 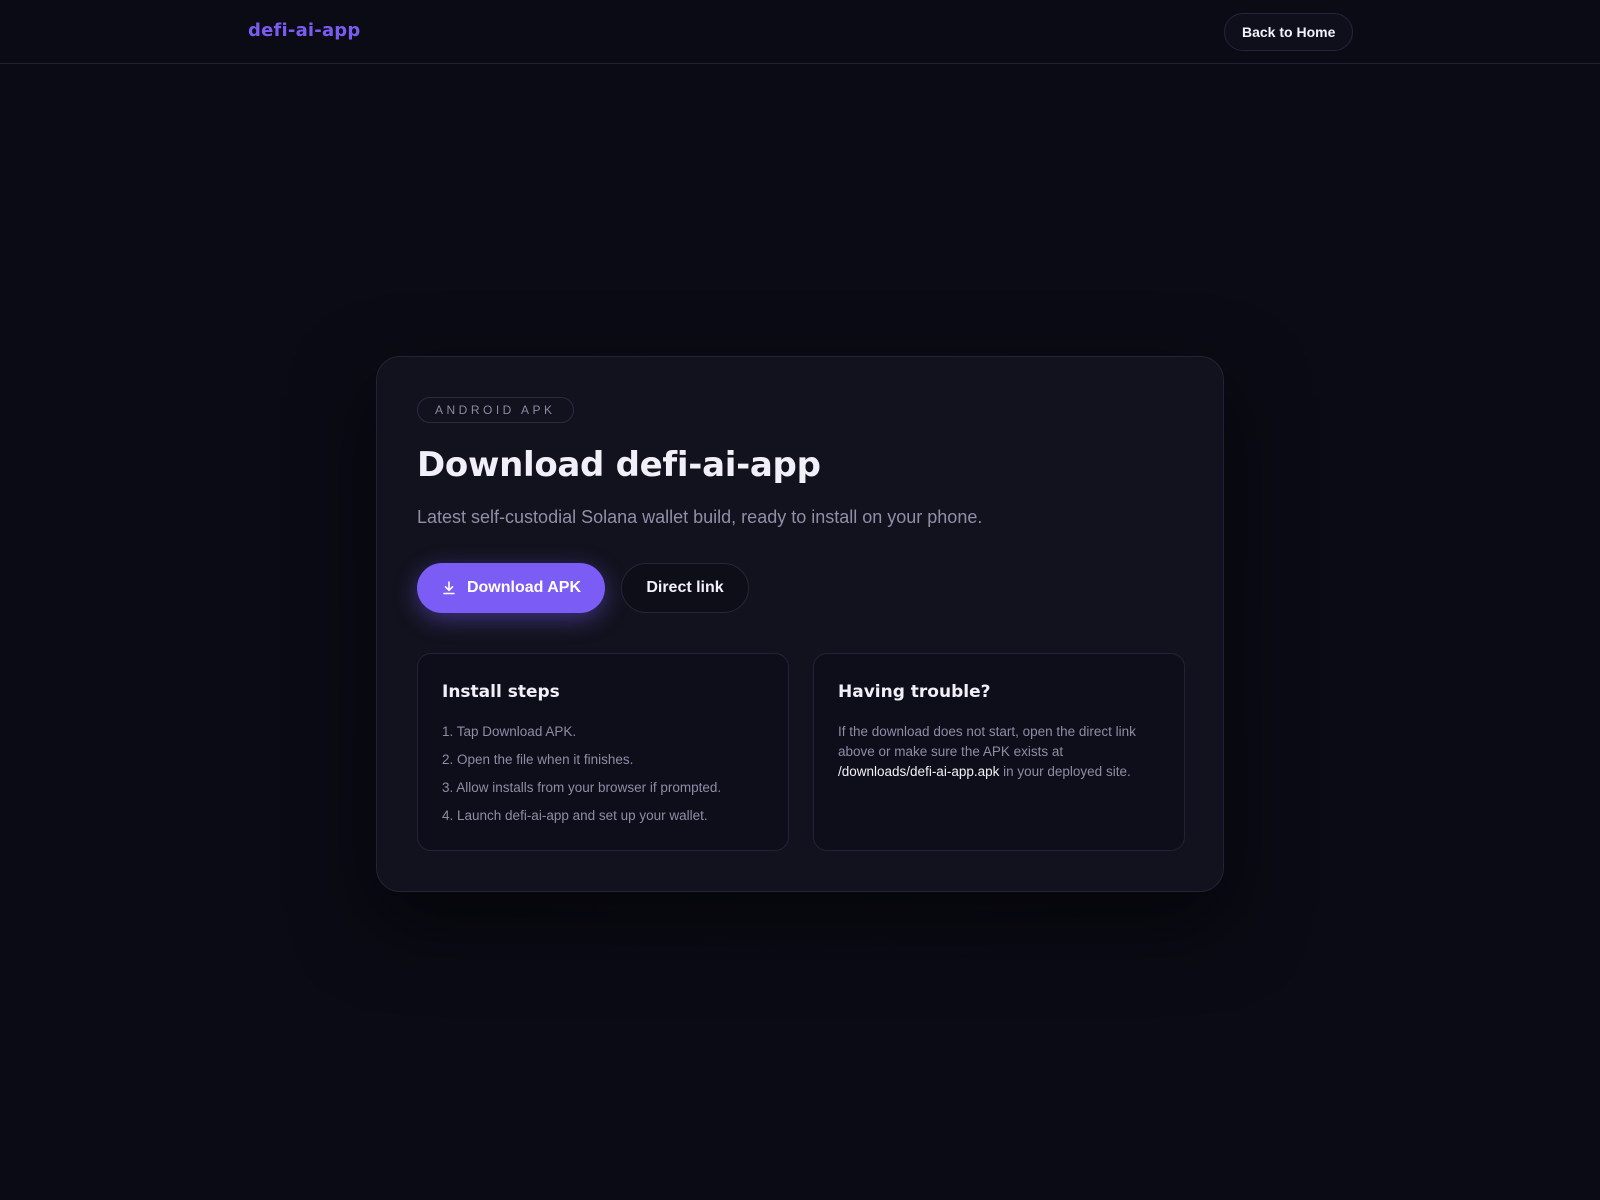 What do you see at coordinates (685, 588) in the screenshot?
I see `direct-link-button: Direct link` at bounding box center [685, 588].